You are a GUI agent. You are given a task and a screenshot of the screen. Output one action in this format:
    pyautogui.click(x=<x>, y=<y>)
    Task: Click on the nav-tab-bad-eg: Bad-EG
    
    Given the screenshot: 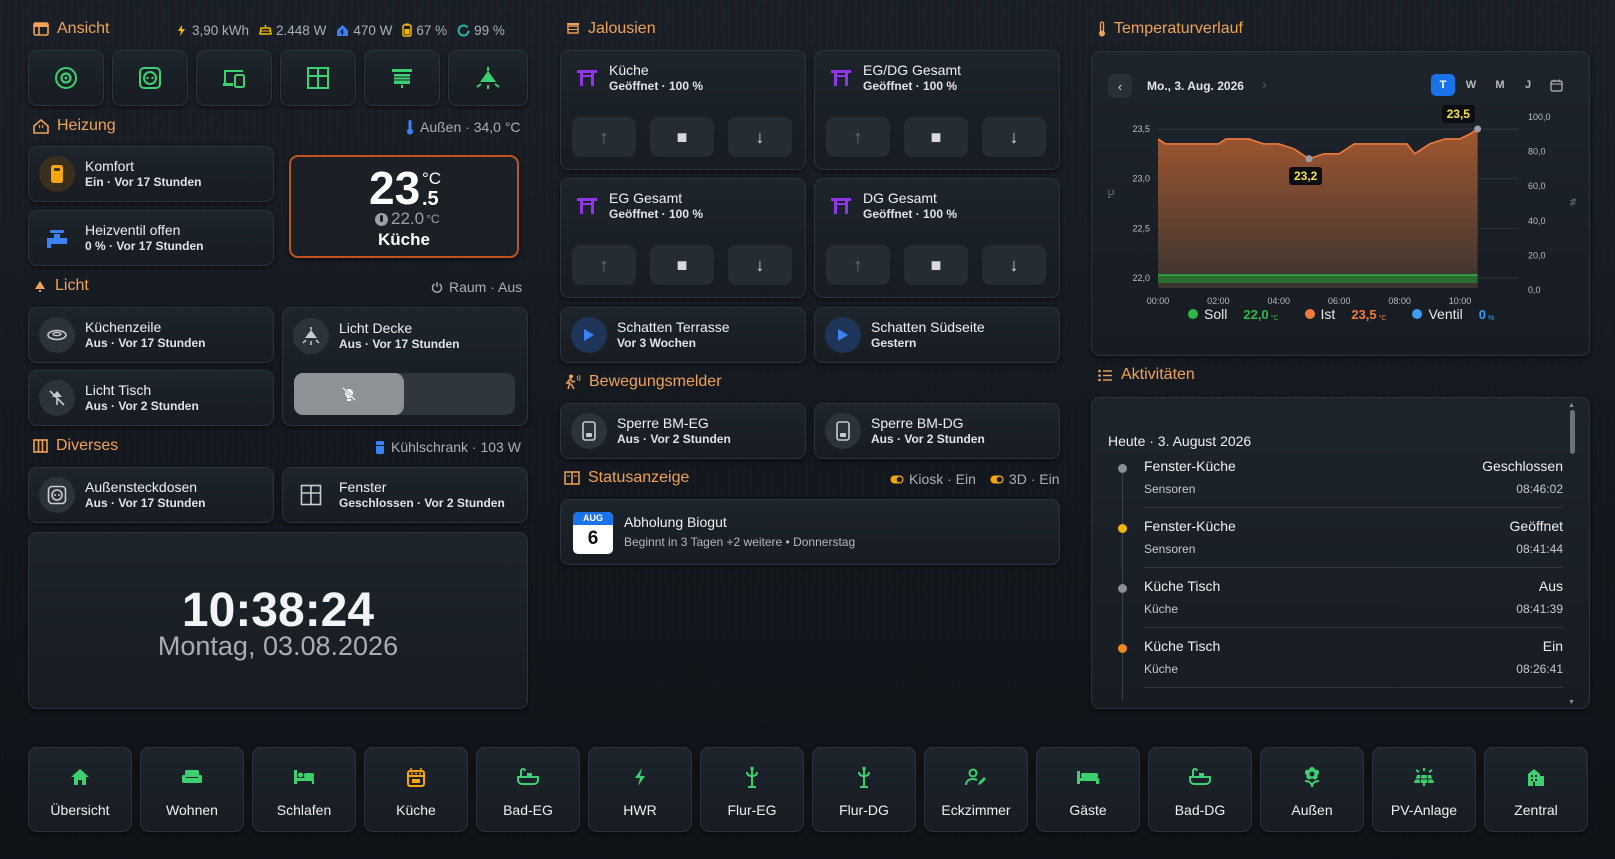 What is the action you would take?
    pyautogui.click(x=528, y=789)
    